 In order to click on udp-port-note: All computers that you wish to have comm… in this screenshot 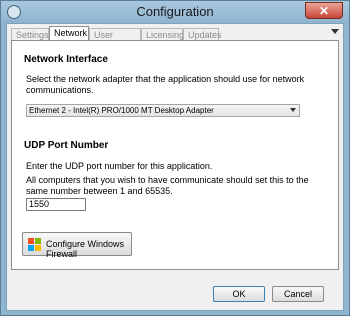, I will do `click(167, 185)`.